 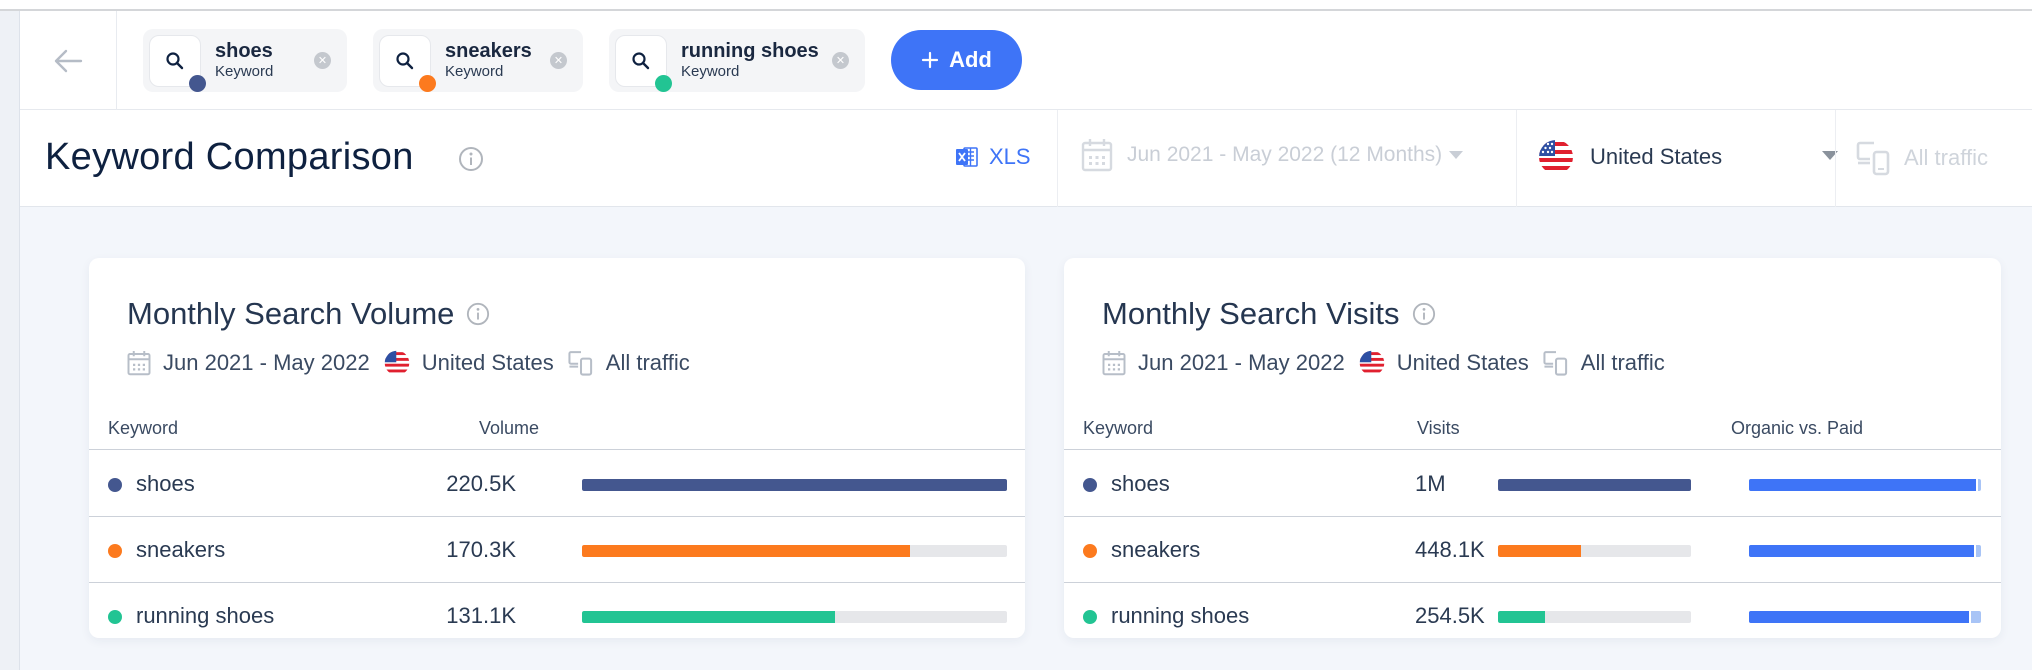 I want to click on row-volume: 131.1K, so click(x=481, y=615).